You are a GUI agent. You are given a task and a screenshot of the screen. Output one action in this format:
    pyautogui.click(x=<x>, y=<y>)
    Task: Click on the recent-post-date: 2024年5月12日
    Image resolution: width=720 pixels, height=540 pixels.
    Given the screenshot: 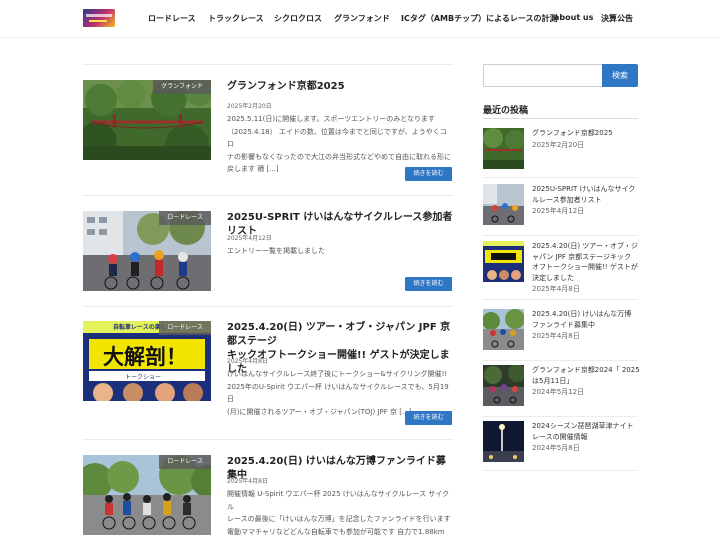 What is the action you would take?
    pyautogui.click(x=558, y=392)
    